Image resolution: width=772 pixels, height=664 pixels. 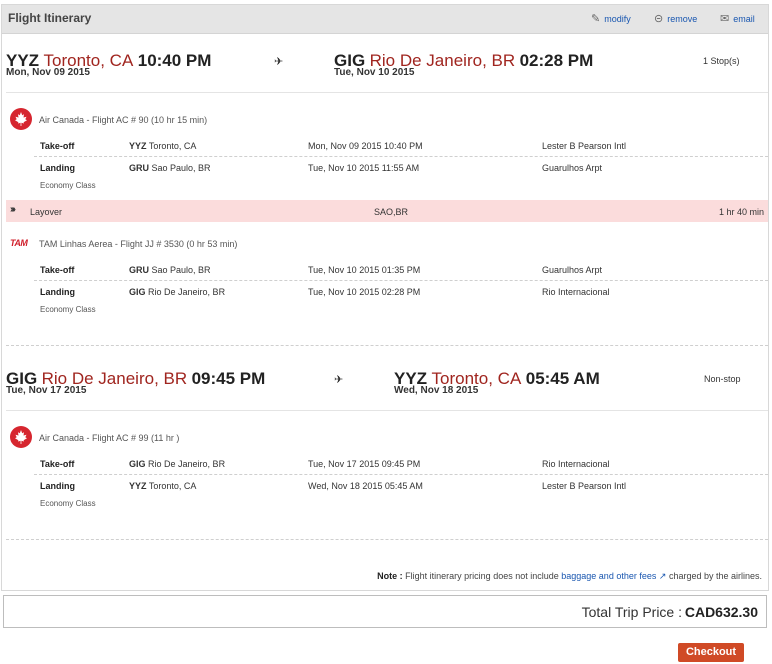 What do you see at coordinates (608, 576) in the screenshot?
I see `baggage-fees-link: baggage and other fees` at bounding box center [608, 576].